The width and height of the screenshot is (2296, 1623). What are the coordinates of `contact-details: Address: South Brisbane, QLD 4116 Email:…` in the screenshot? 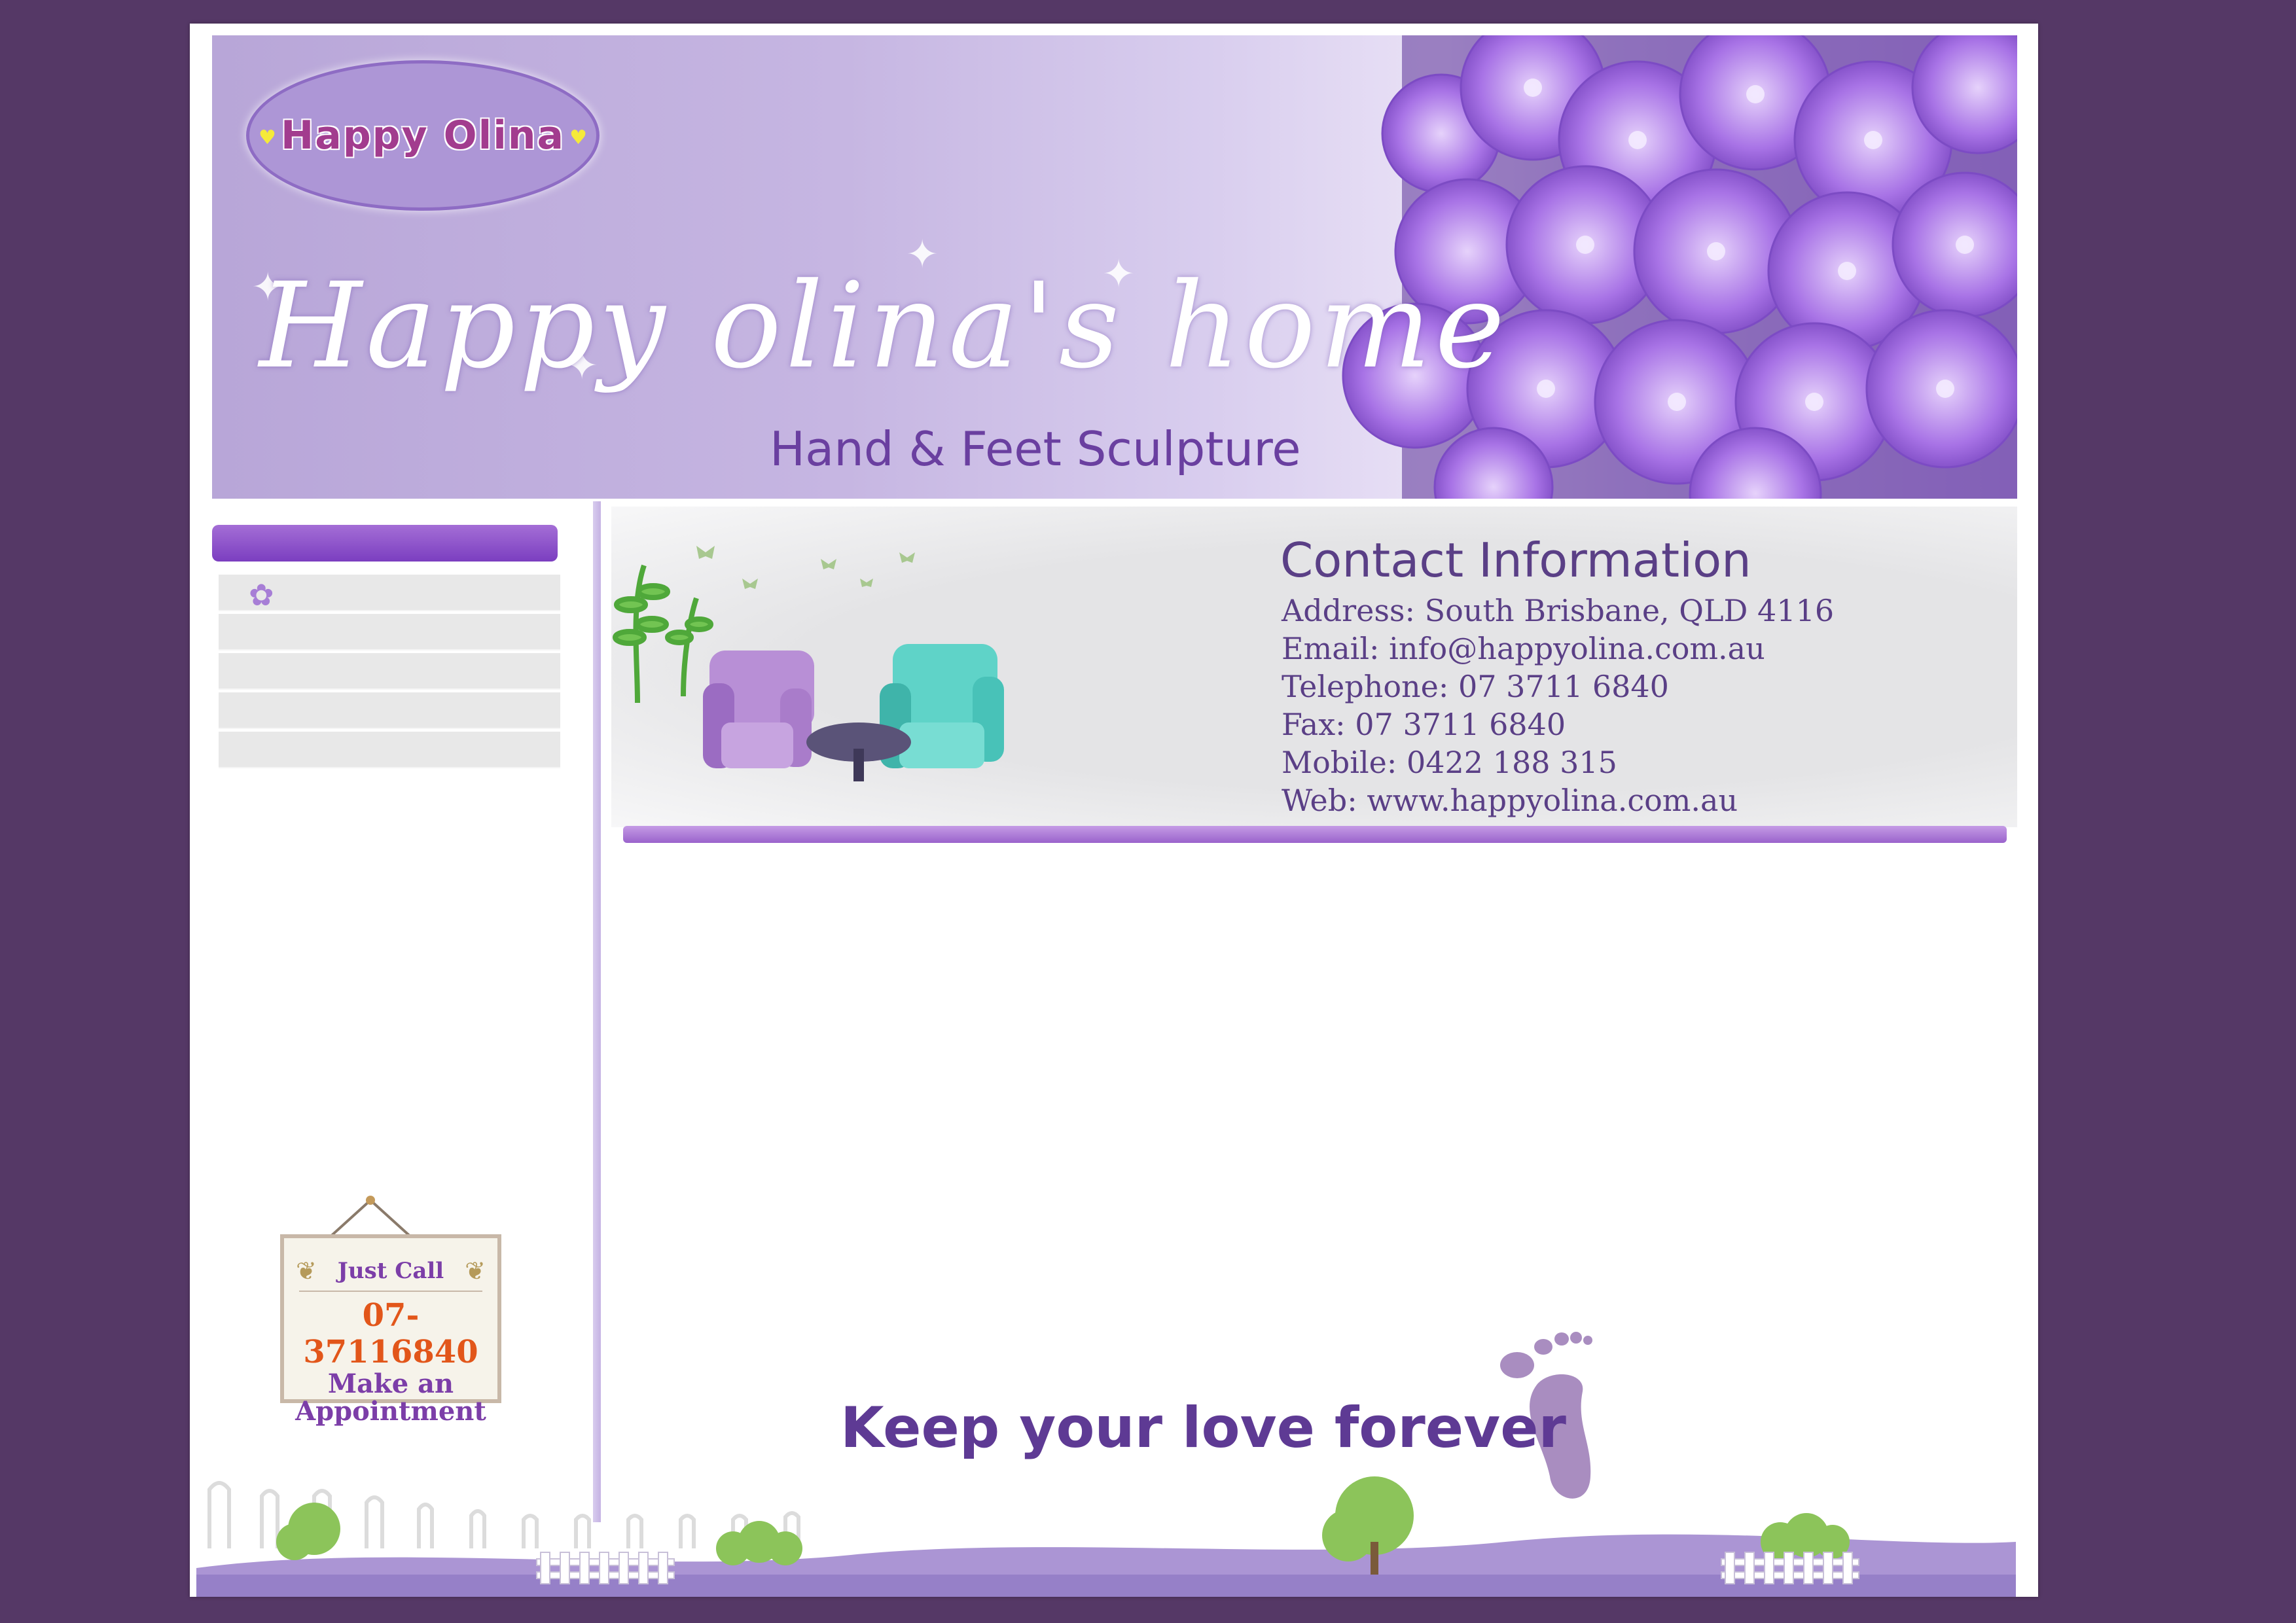 It's located at (1558, 705).